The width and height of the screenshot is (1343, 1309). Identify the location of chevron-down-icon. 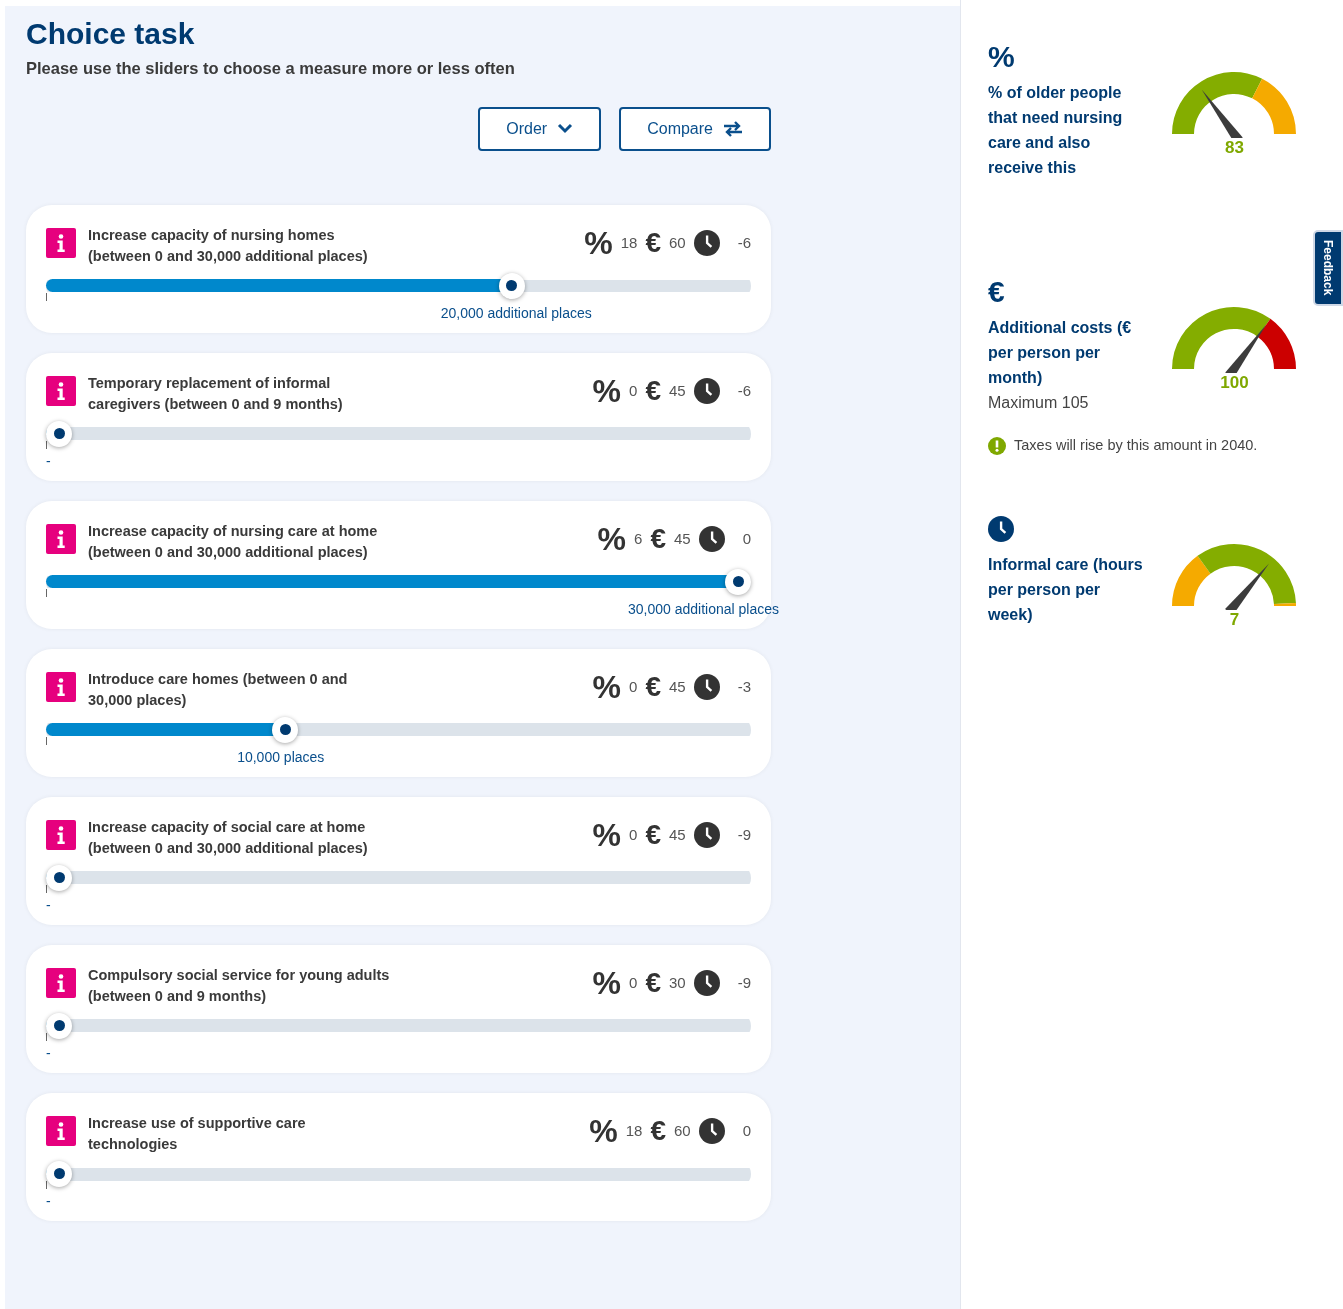
(565, 129).